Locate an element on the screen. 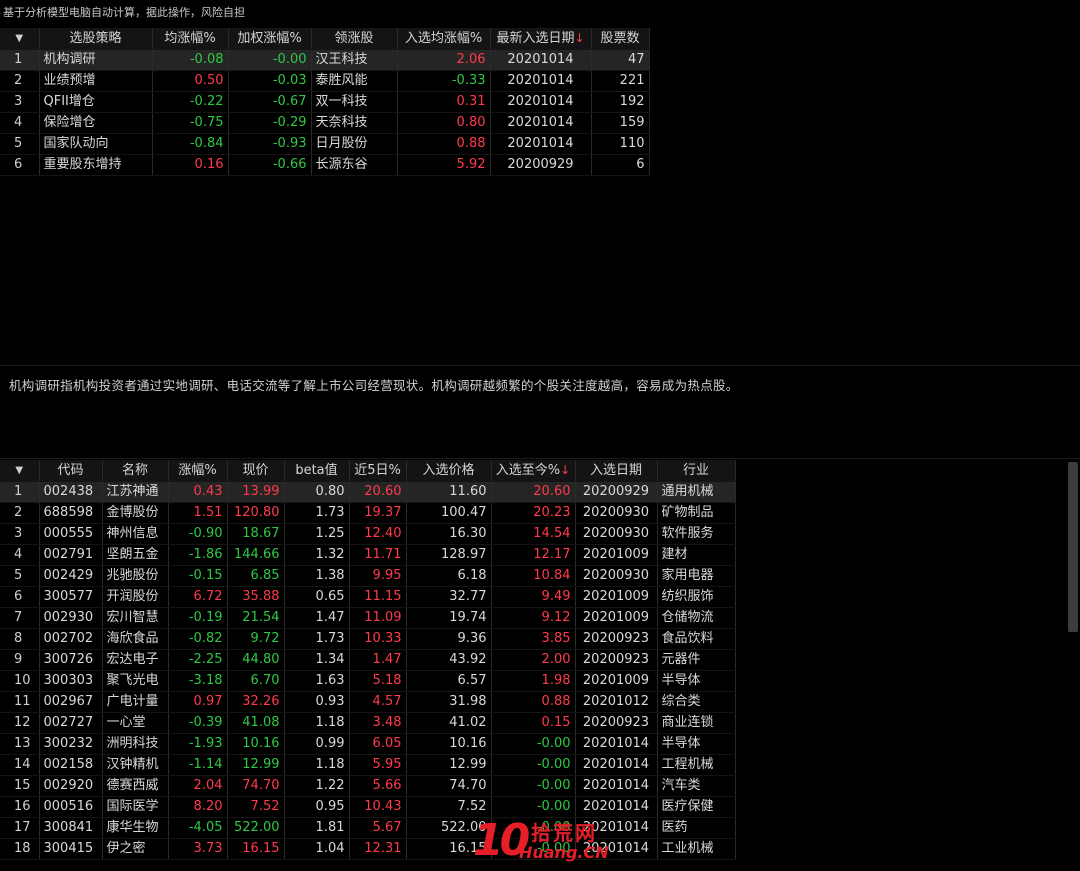 The height and width of the screenshot is (871, 1080). current-price: 21.54 is located at coordinates (256, 618).